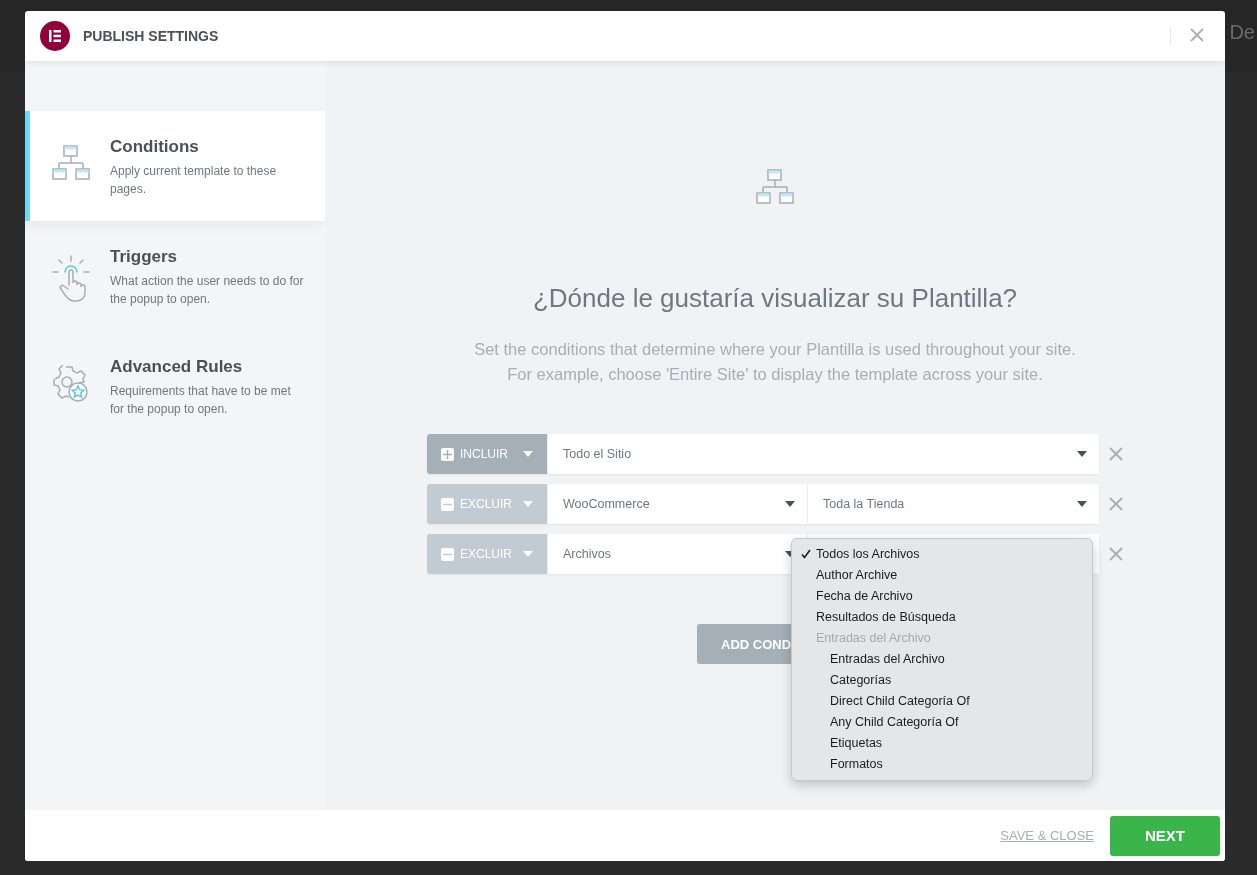 The height and width of the screenshot is (875, 1257). I want to click on dropdown-option: Categorías, so click(942, 679).